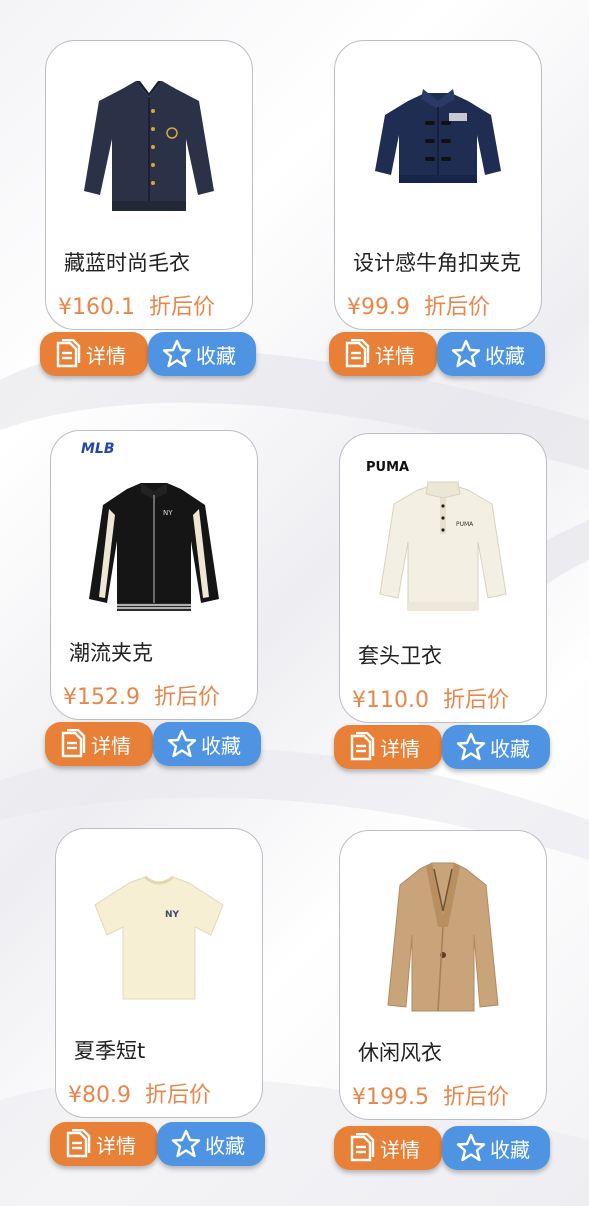  Describe the element at coordinates (443, 940) in the screenshot. I see `camel-coat-icon` at that location.